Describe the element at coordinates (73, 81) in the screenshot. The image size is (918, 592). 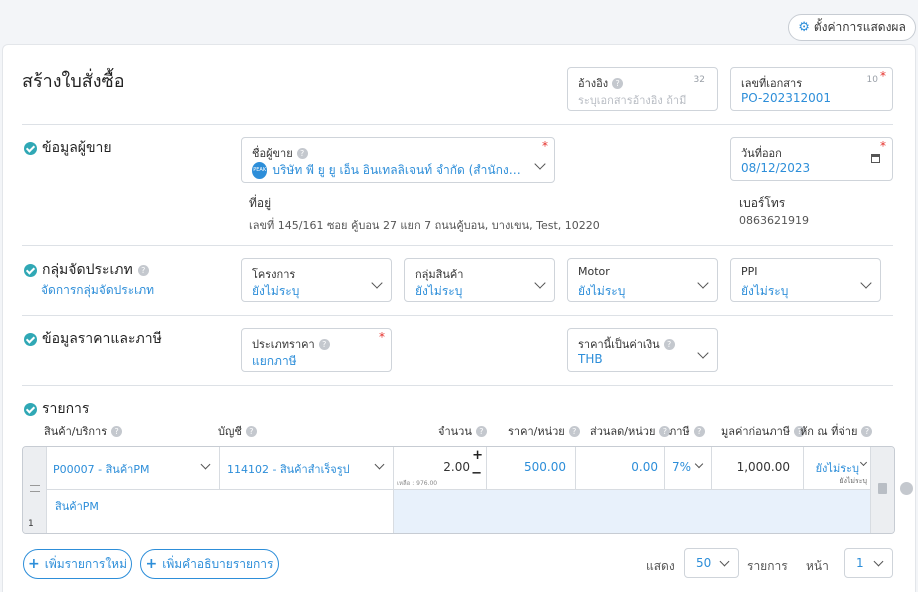
I see `page-title: สร้างใบสั่งซื้อ` at that location.